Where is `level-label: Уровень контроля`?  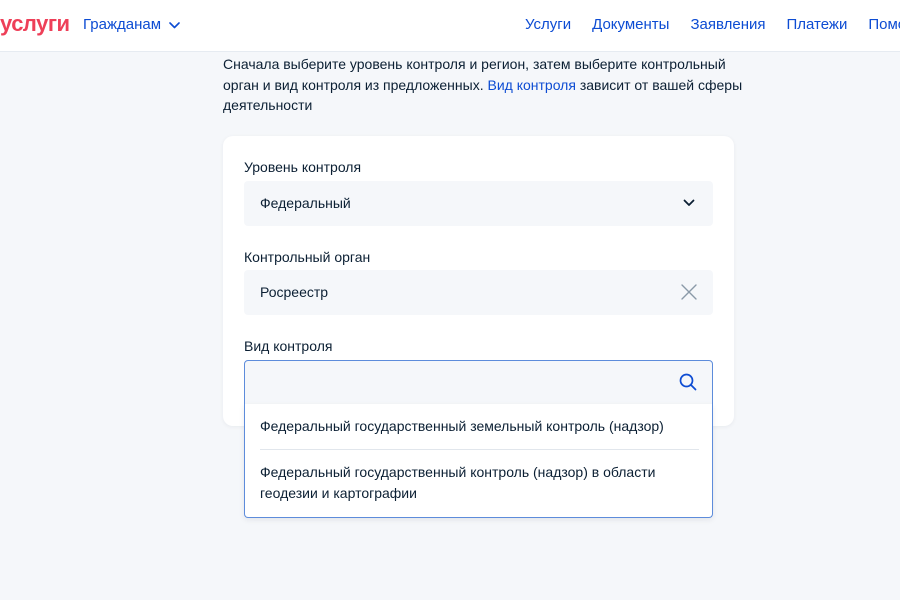 level-label: Уровень контроля is located at coordinates (303, 167).